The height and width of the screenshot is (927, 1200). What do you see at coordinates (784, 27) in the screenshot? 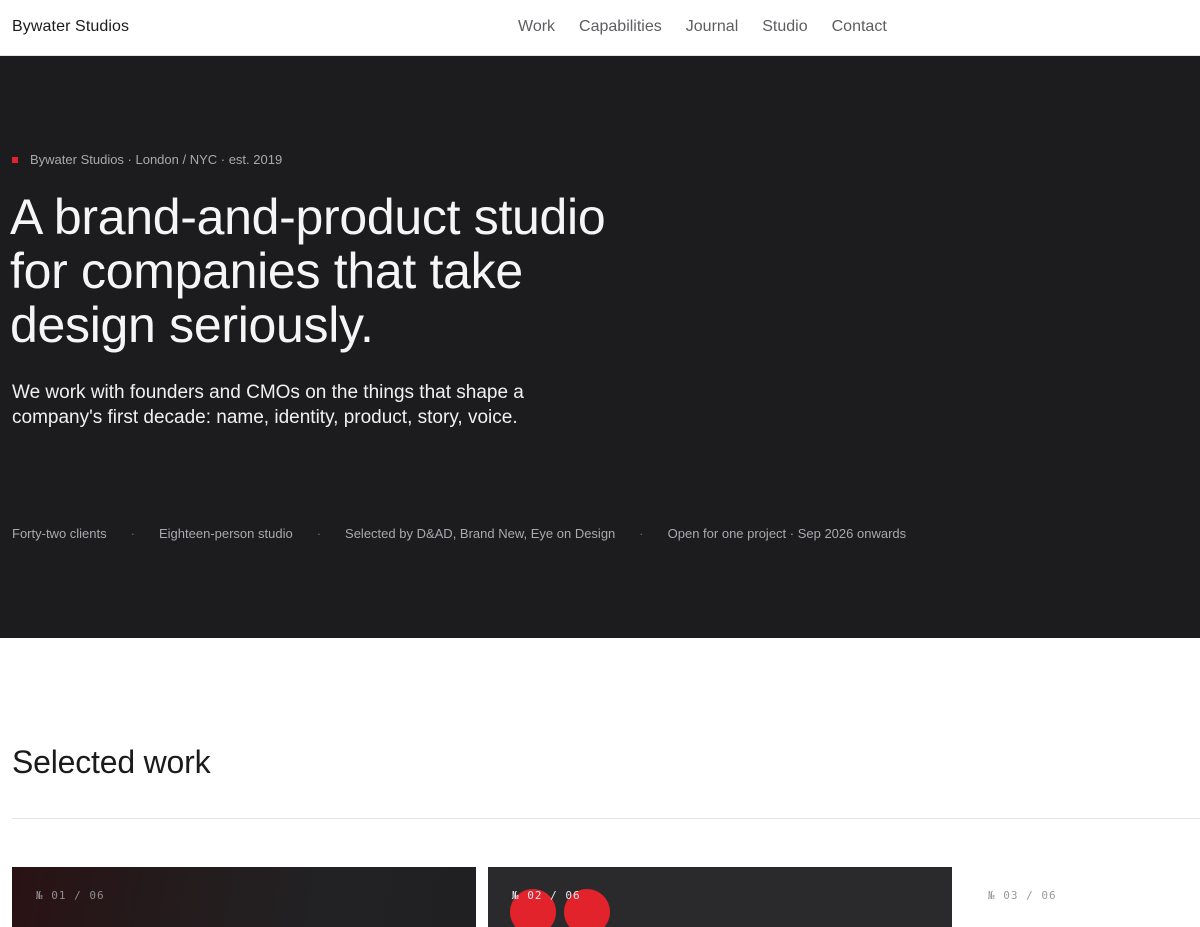
I see `nav-link-studio: Studio` at bounding box center [784, 27].